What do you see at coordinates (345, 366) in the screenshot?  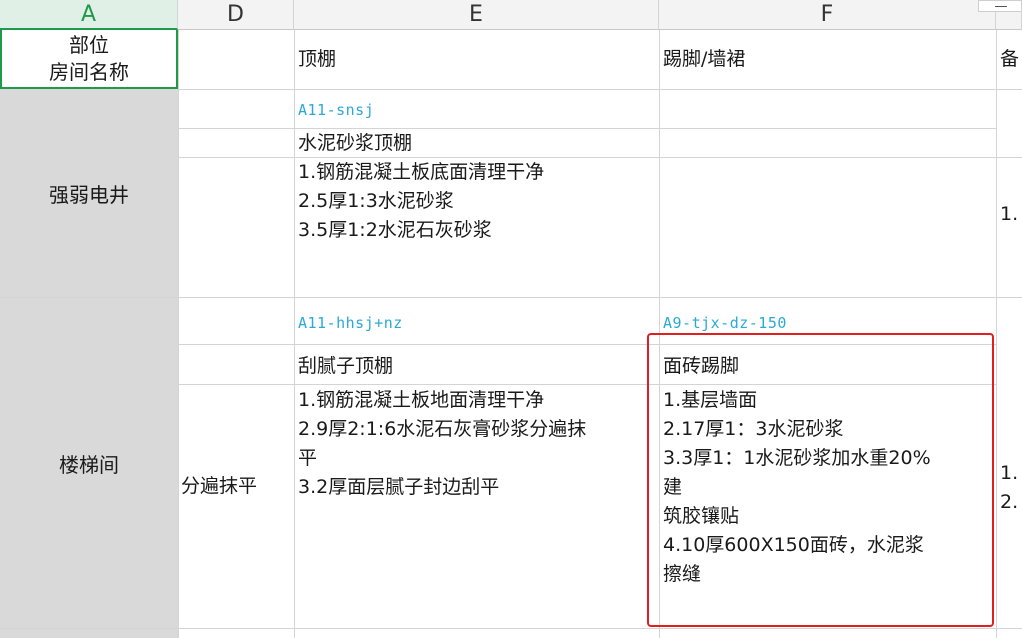 I see `ceiling-title: 刮腻子顶棚` at bounding box center [345, 366].